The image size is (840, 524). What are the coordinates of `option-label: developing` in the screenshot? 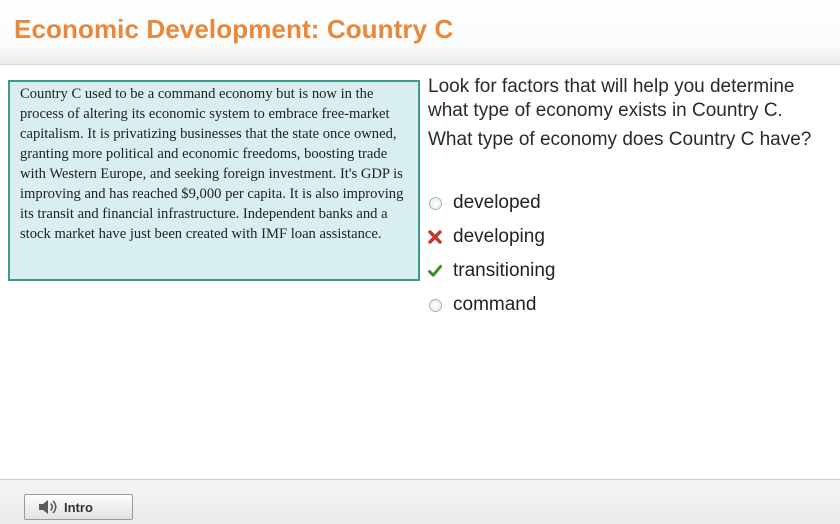 It's located at (499, 236).